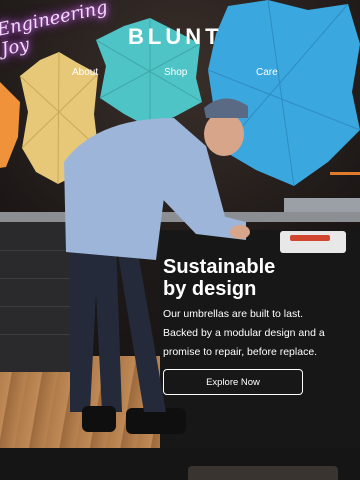 This screenshot has height=480, width=360. Describe the element at coordinates (175, 73) in the screenshot. I see `nav-link-shop: Shop` at that location.